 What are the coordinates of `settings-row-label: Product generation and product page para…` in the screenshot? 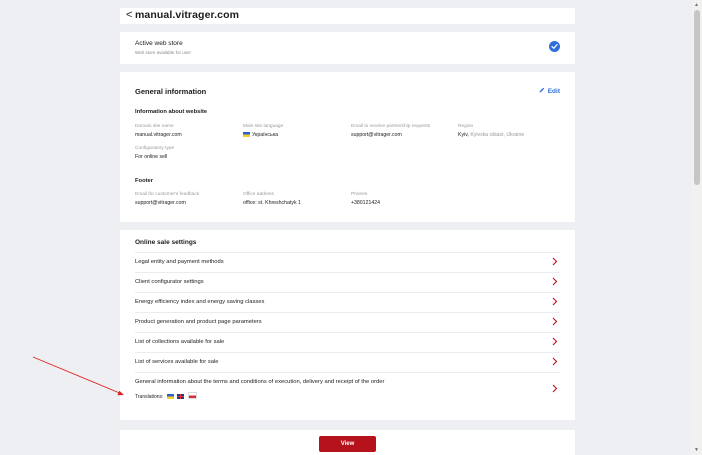 It's located at (198, 322).